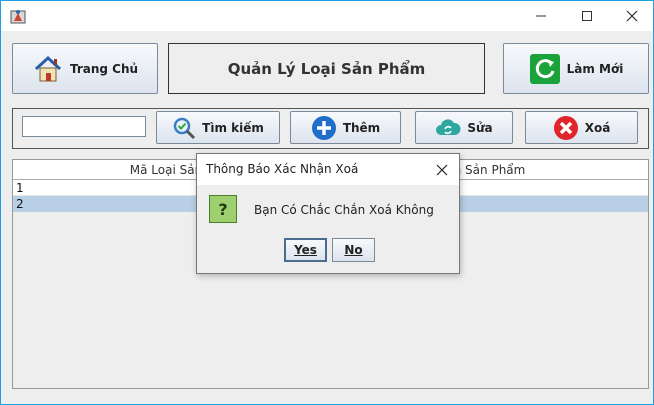  I want to click on title-bar, so click(327, 16).